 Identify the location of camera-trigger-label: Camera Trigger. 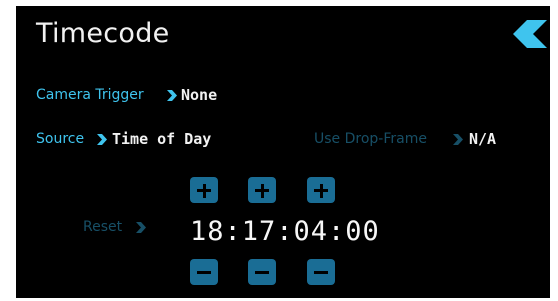
(90, 95).